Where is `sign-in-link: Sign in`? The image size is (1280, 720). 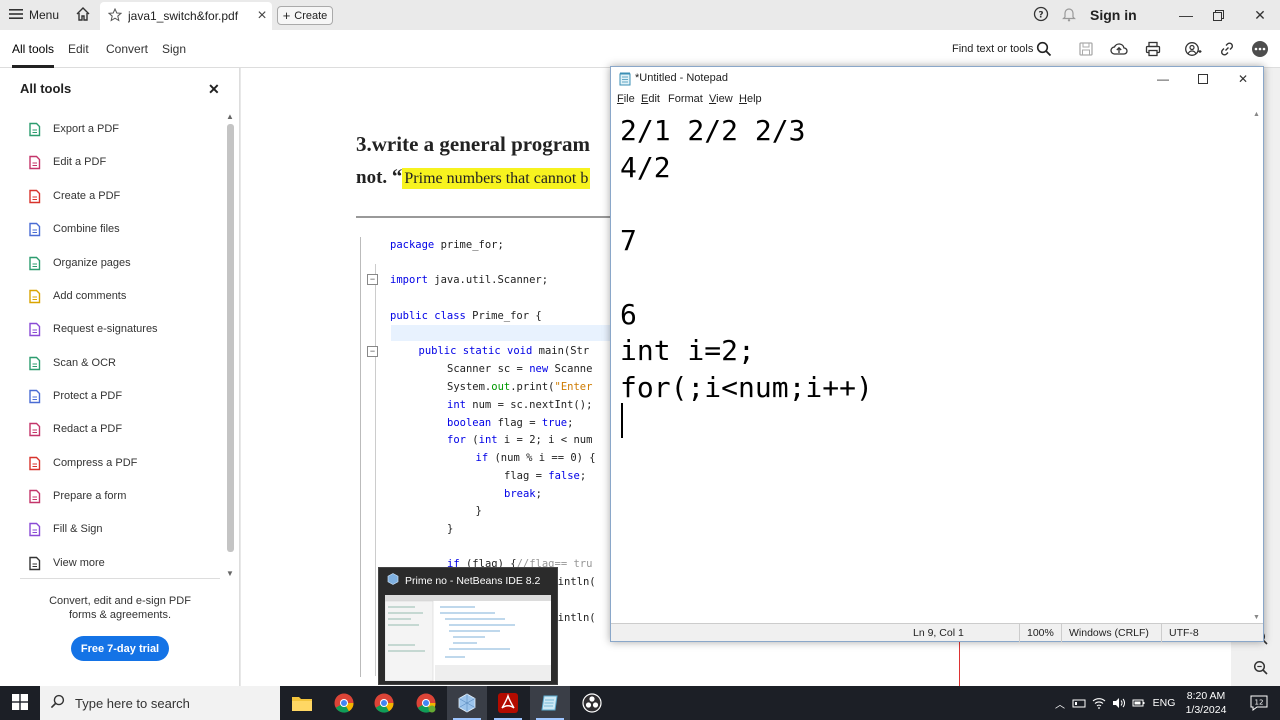 sign-in-link: Sign in is located at coordinates (1113, 15).